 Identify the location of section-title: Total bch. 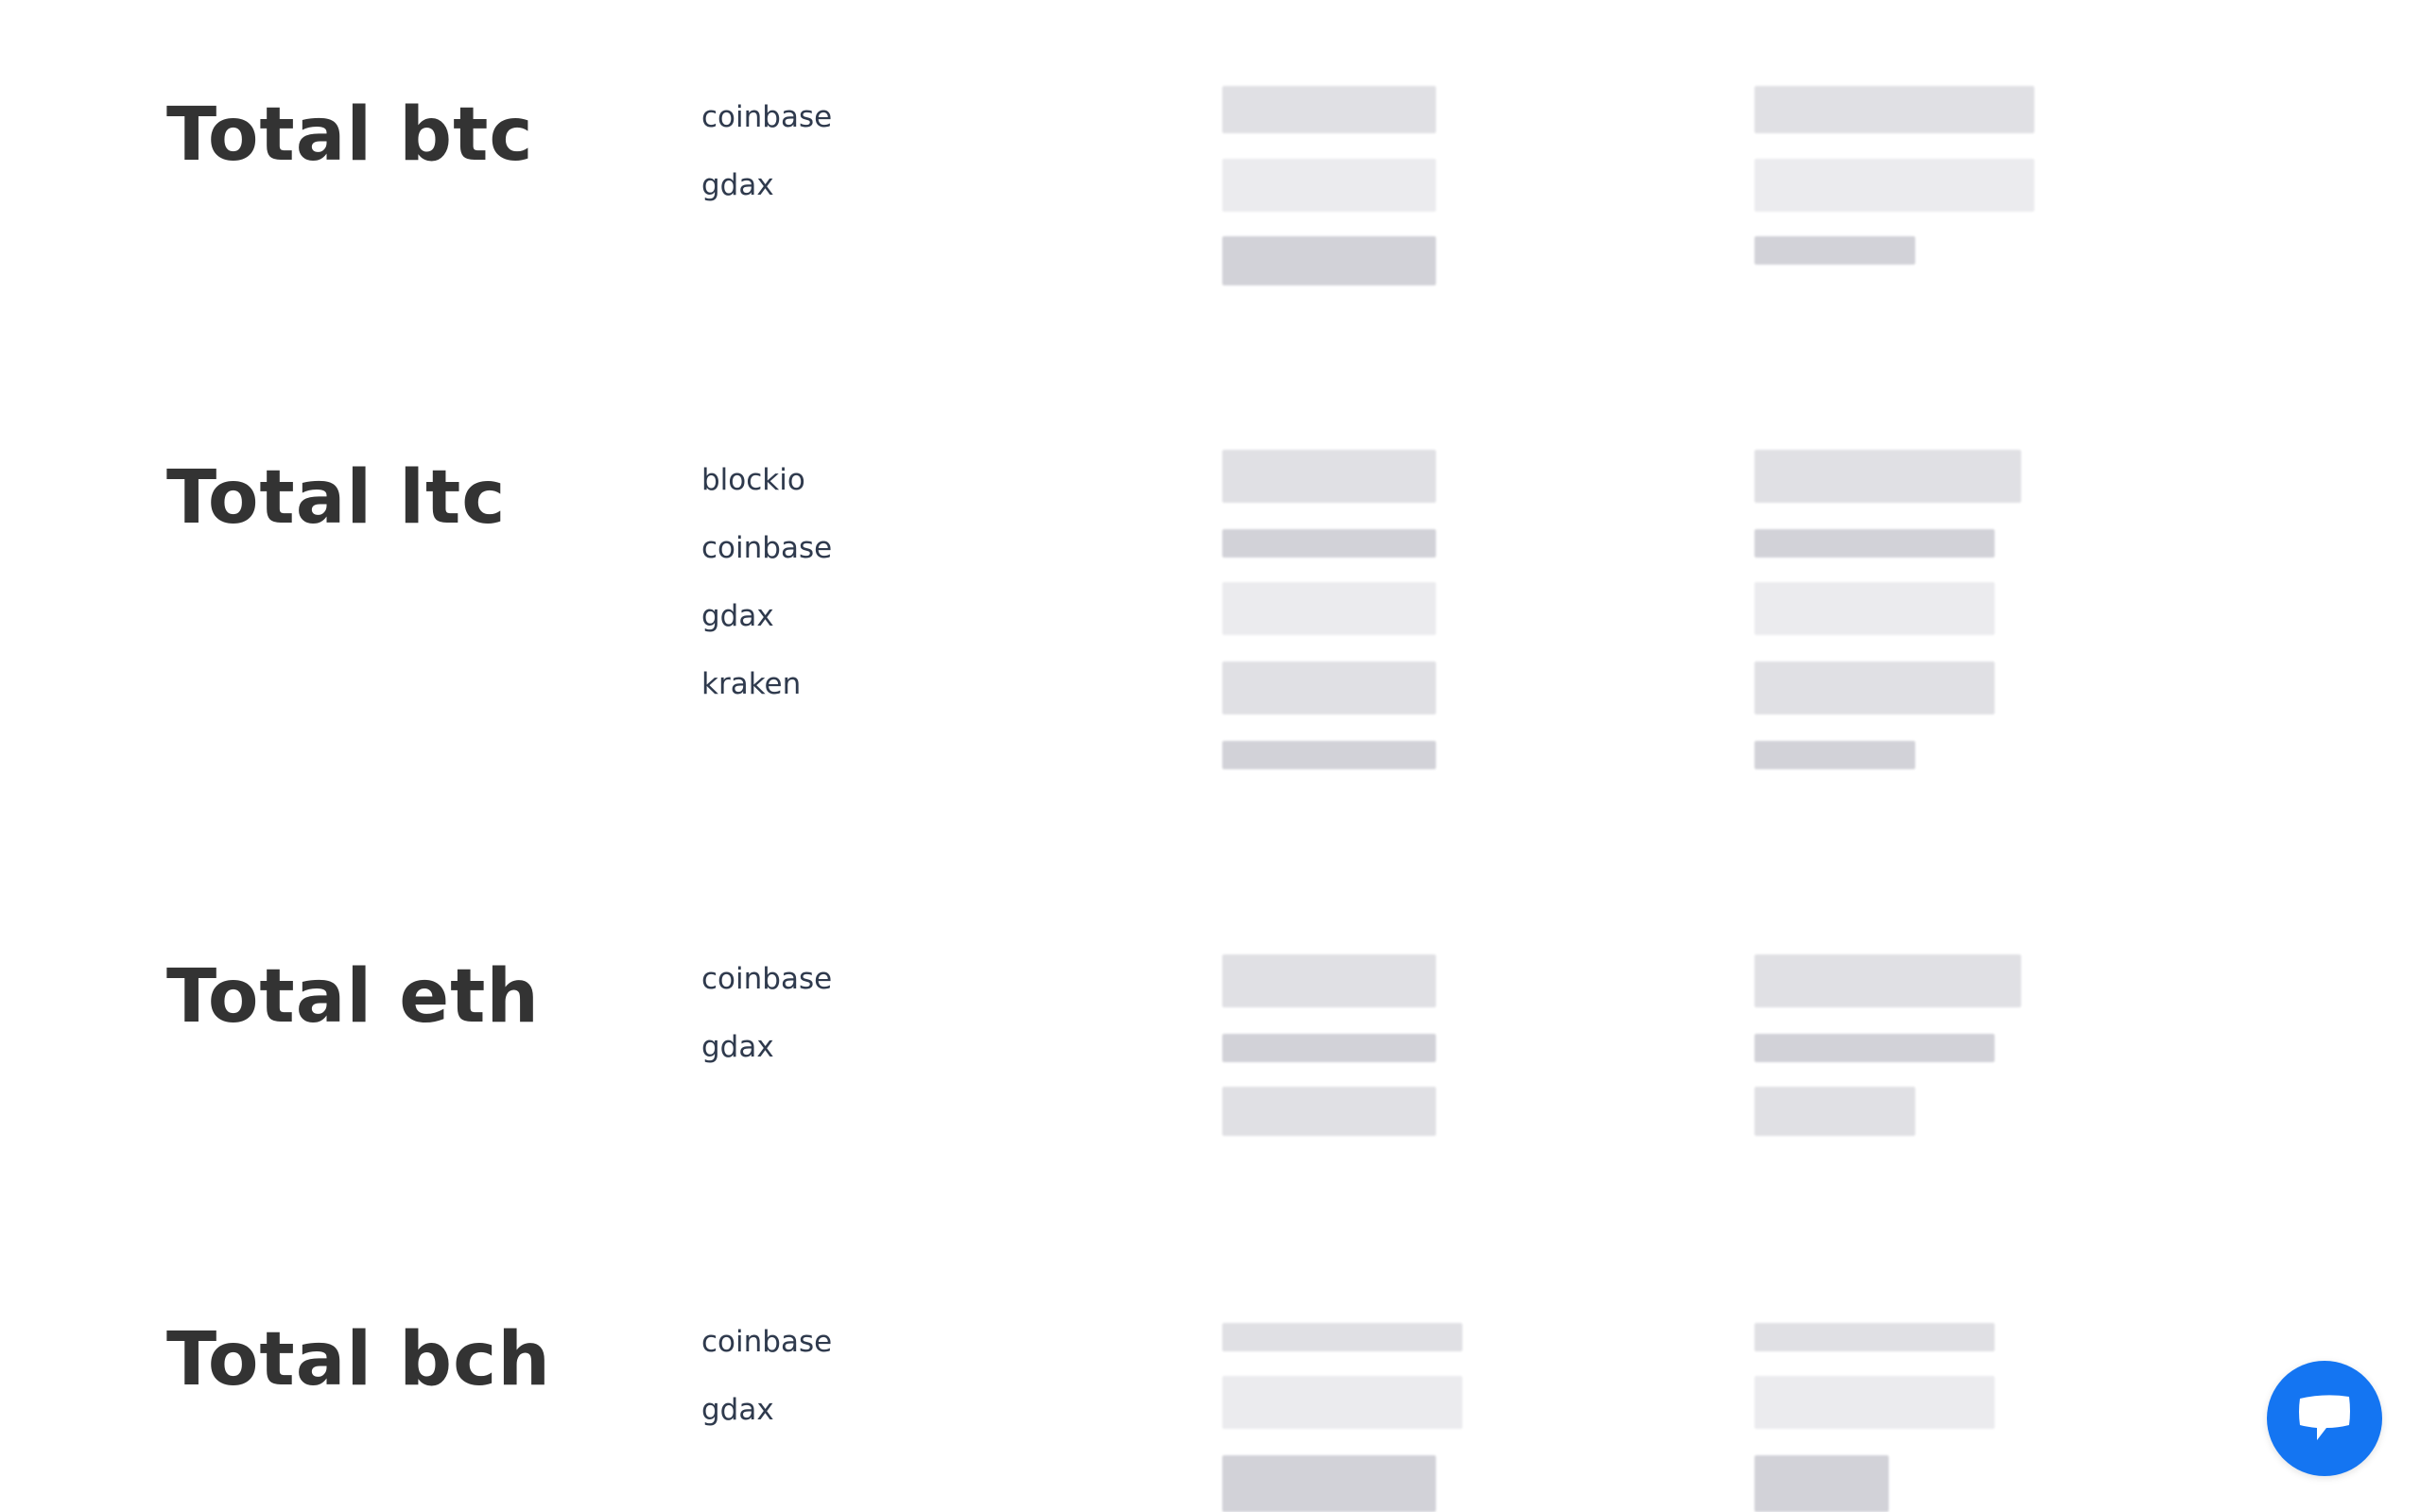
(358, 1359).